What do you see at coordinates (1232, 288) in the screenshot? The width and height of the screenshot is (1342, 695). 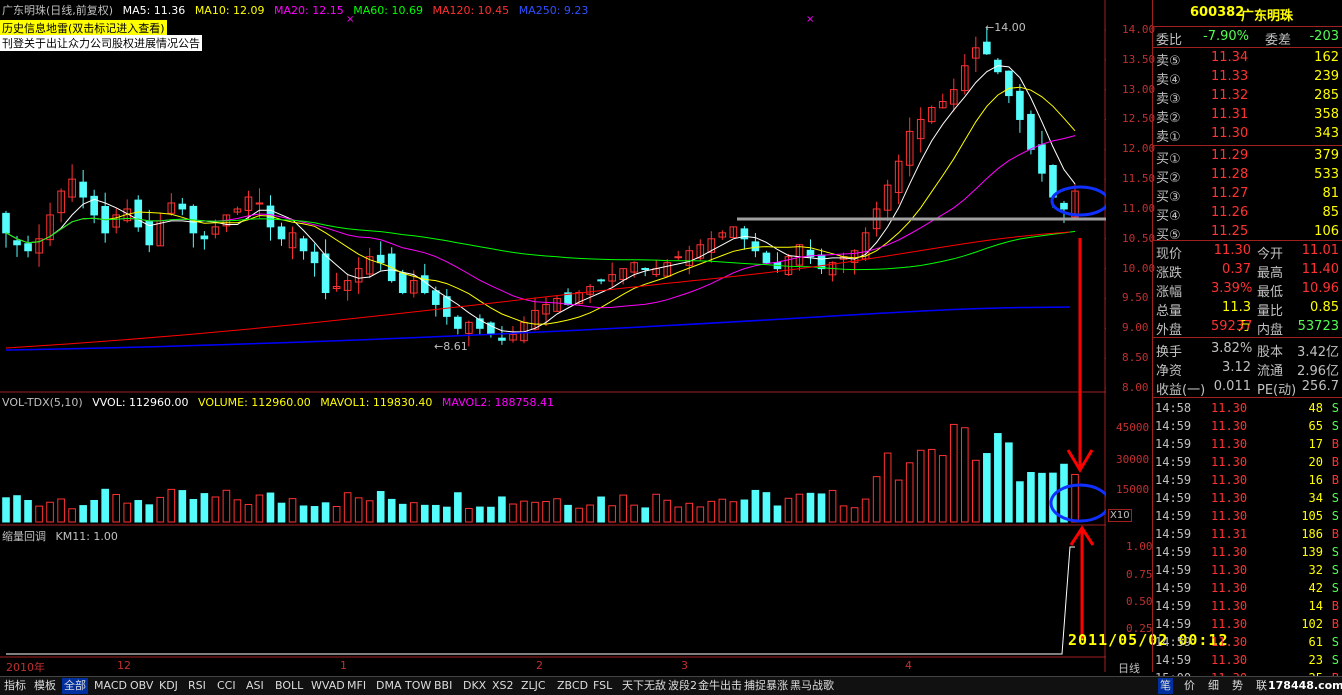 I see `quote-value: 3.39%` at bounding box center [1232, 288].